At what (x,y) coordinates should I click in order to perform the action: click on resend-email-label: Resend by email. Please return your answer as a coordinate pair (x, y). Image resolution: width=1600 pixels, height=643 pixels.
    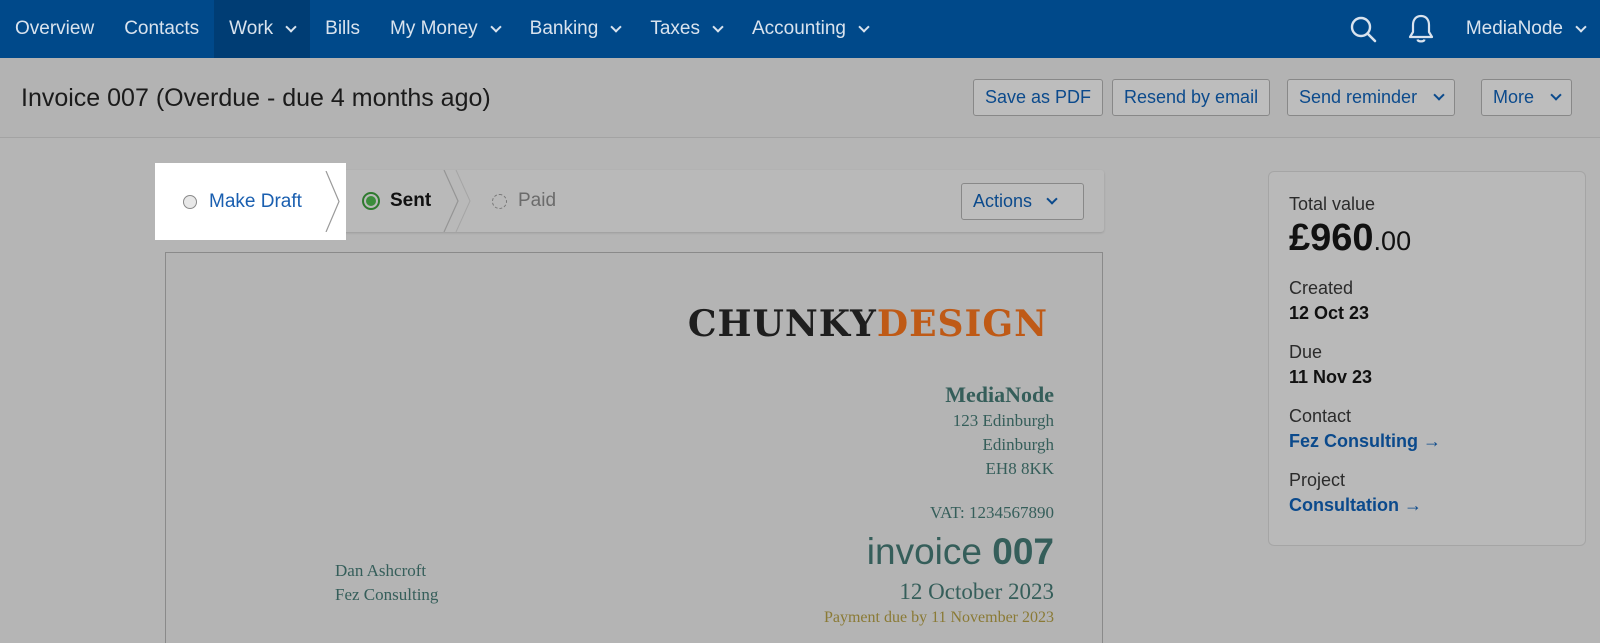
    Looking at the image, I should click on (1191, 97).